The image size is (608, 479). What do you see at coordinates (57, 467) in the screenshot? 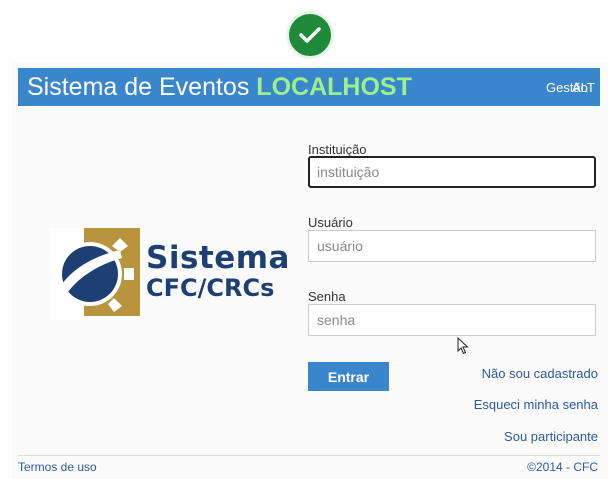
I see `termos-de-uso-link: Termos de uso` at bounding box center [57, 467].